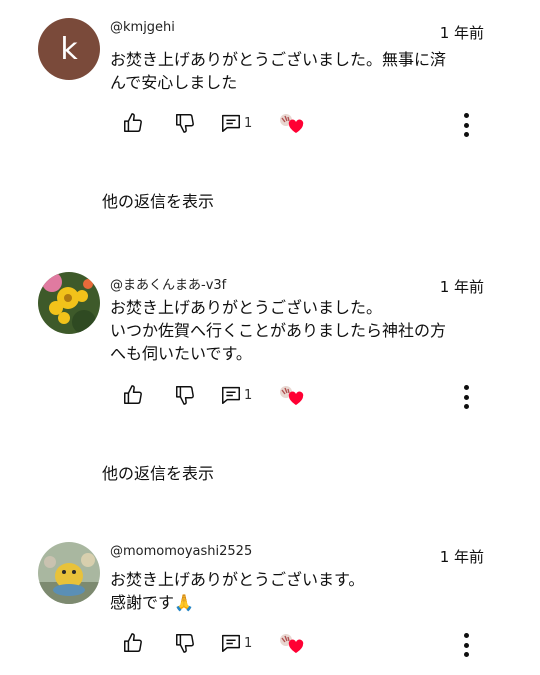 This screenshot has width=540, height=675. Describe the element at coordinates (69, 49) in the screenshot. I see `avatar: k` at that location.